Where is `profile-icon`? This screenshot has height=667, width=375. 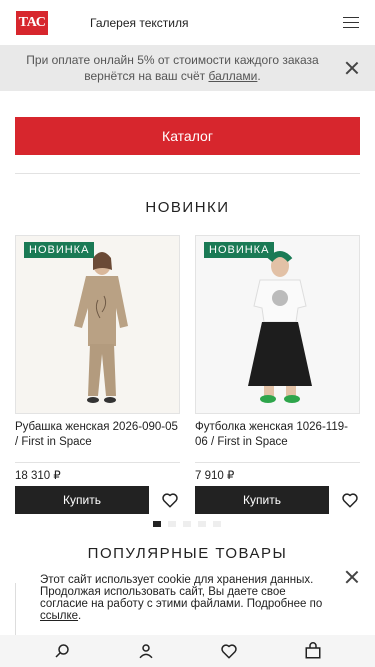 profile-icon is located at coordinates (146, 651).